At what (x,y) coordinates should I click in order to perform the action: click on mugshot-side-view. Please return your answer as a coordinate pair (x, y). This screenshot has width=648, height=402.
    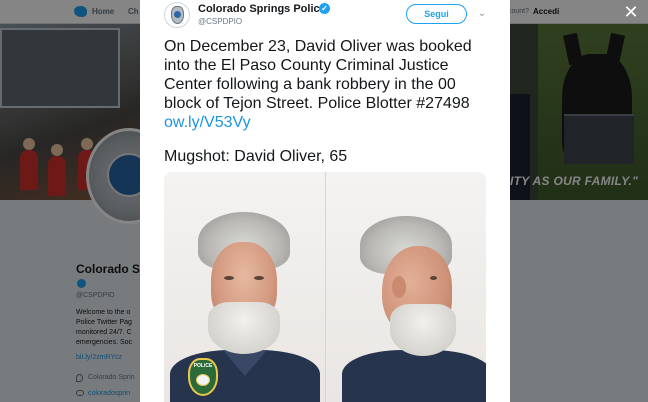
    Looking at the image, I should click on (405, 287).